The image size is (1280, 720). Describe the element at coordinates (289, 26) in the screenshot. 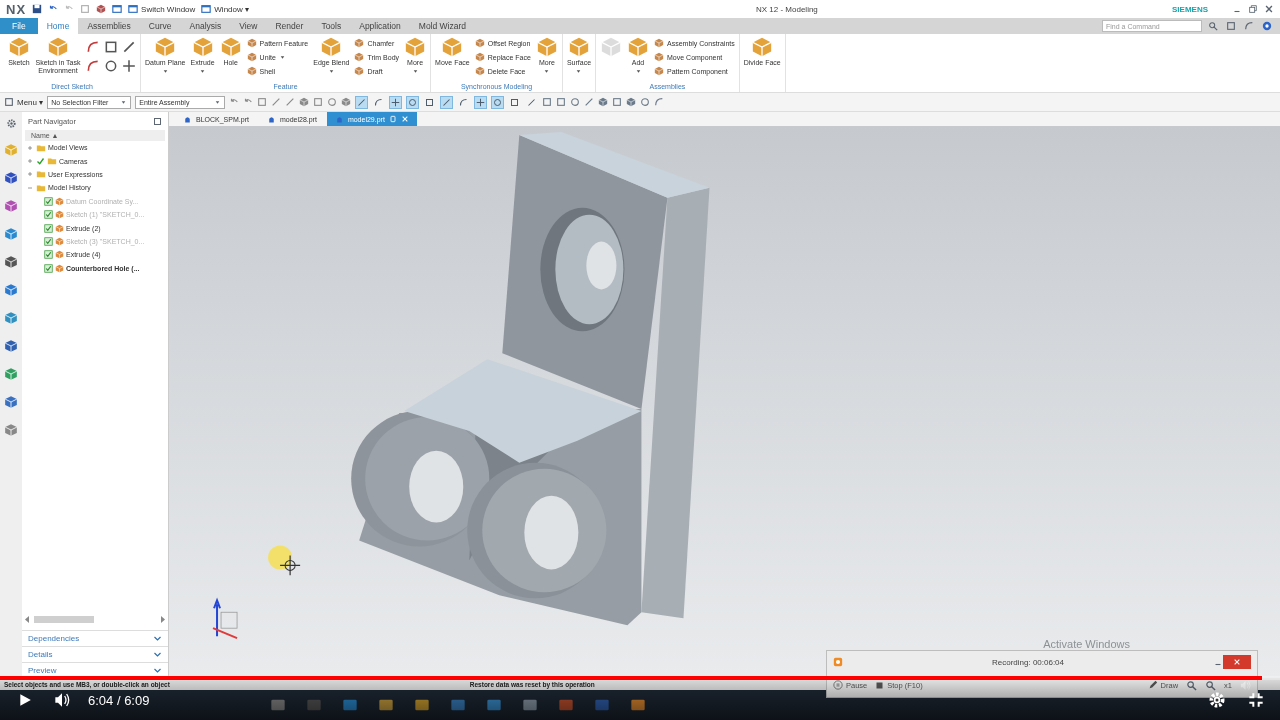

I see `ribbon-tab: Render` at that location.